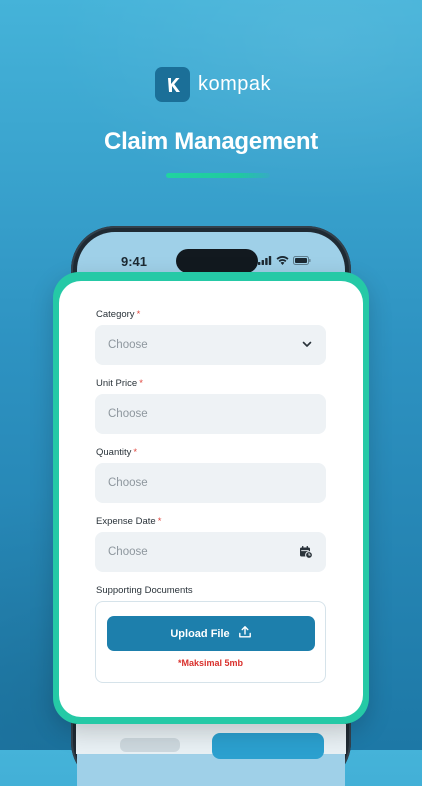  What do you see at coordinates (265, 260) in the screenshot?
I see `signal-icon` at bounding box center [265, 260].